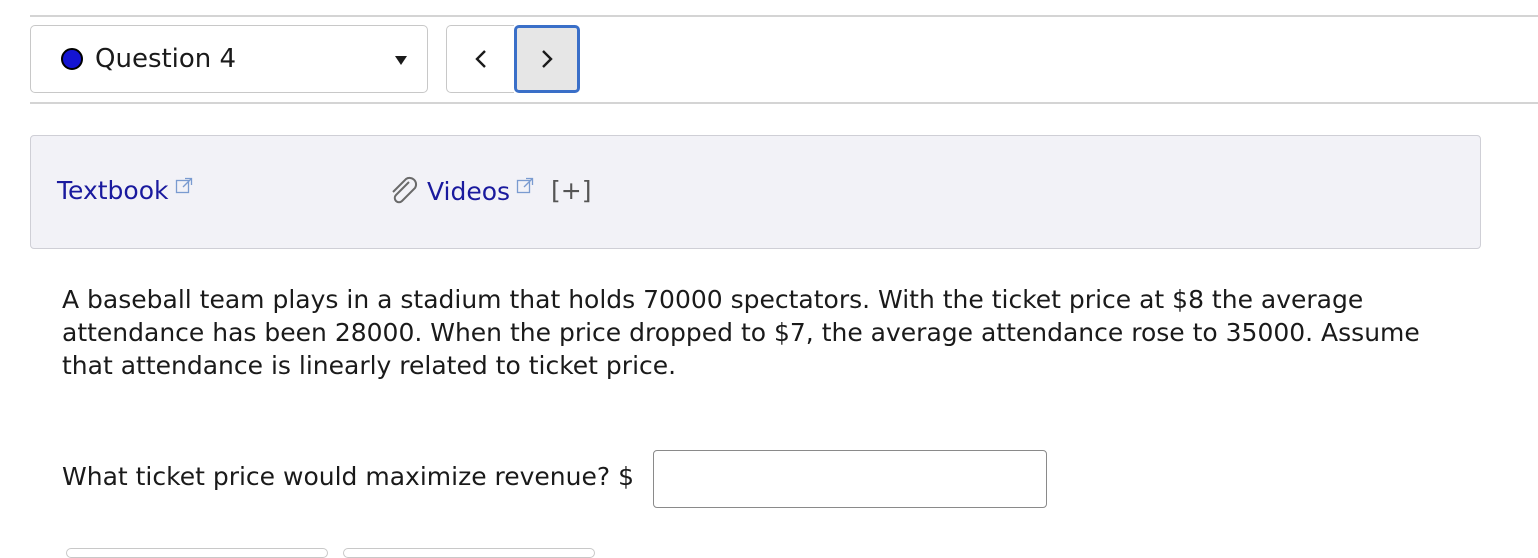 The width and height of the screenshot is (1538, 558). I want to click on nav-divider, so click(784, 103).